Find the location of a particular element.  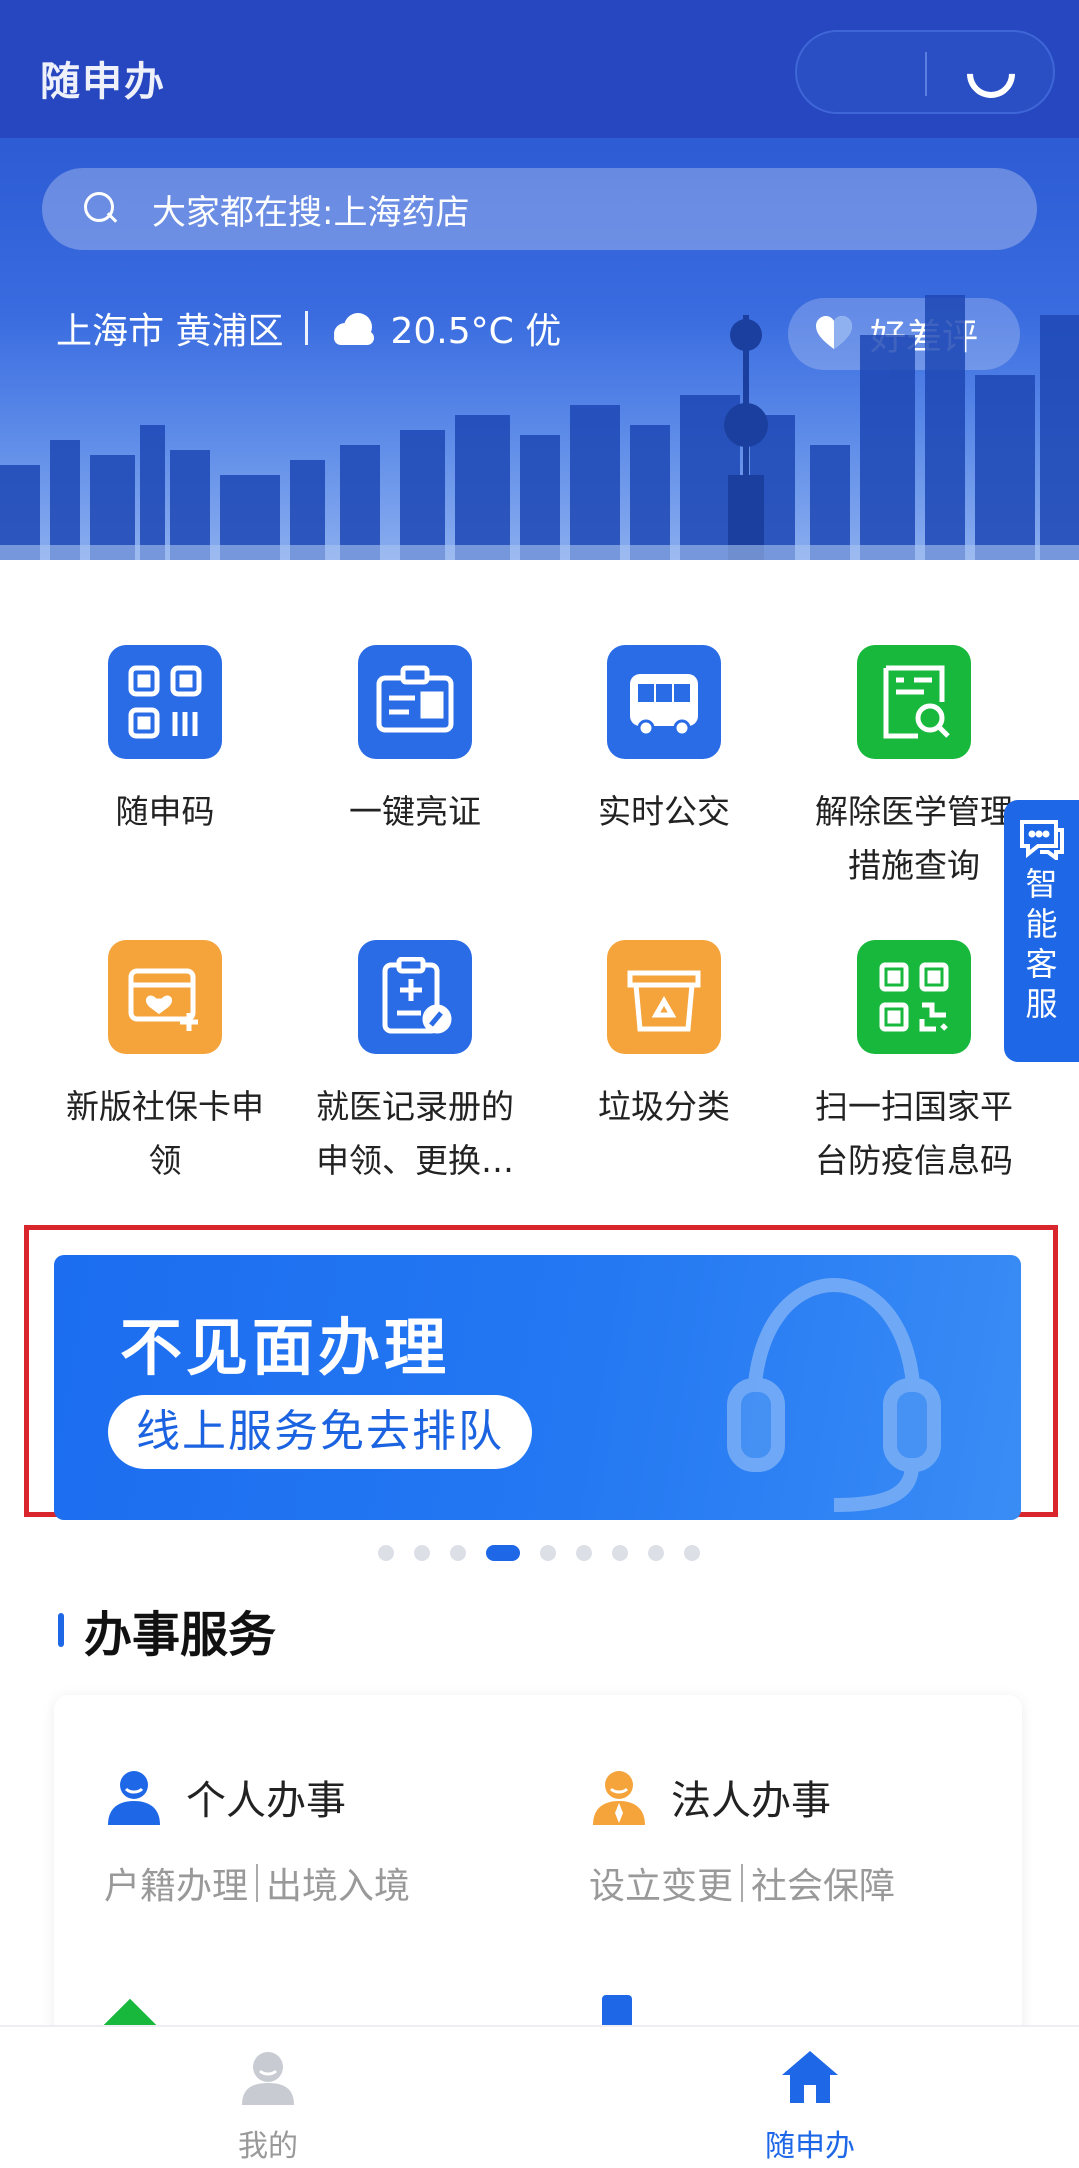

nav-item-home: 随申办 is located at coordinates (810, 2106).